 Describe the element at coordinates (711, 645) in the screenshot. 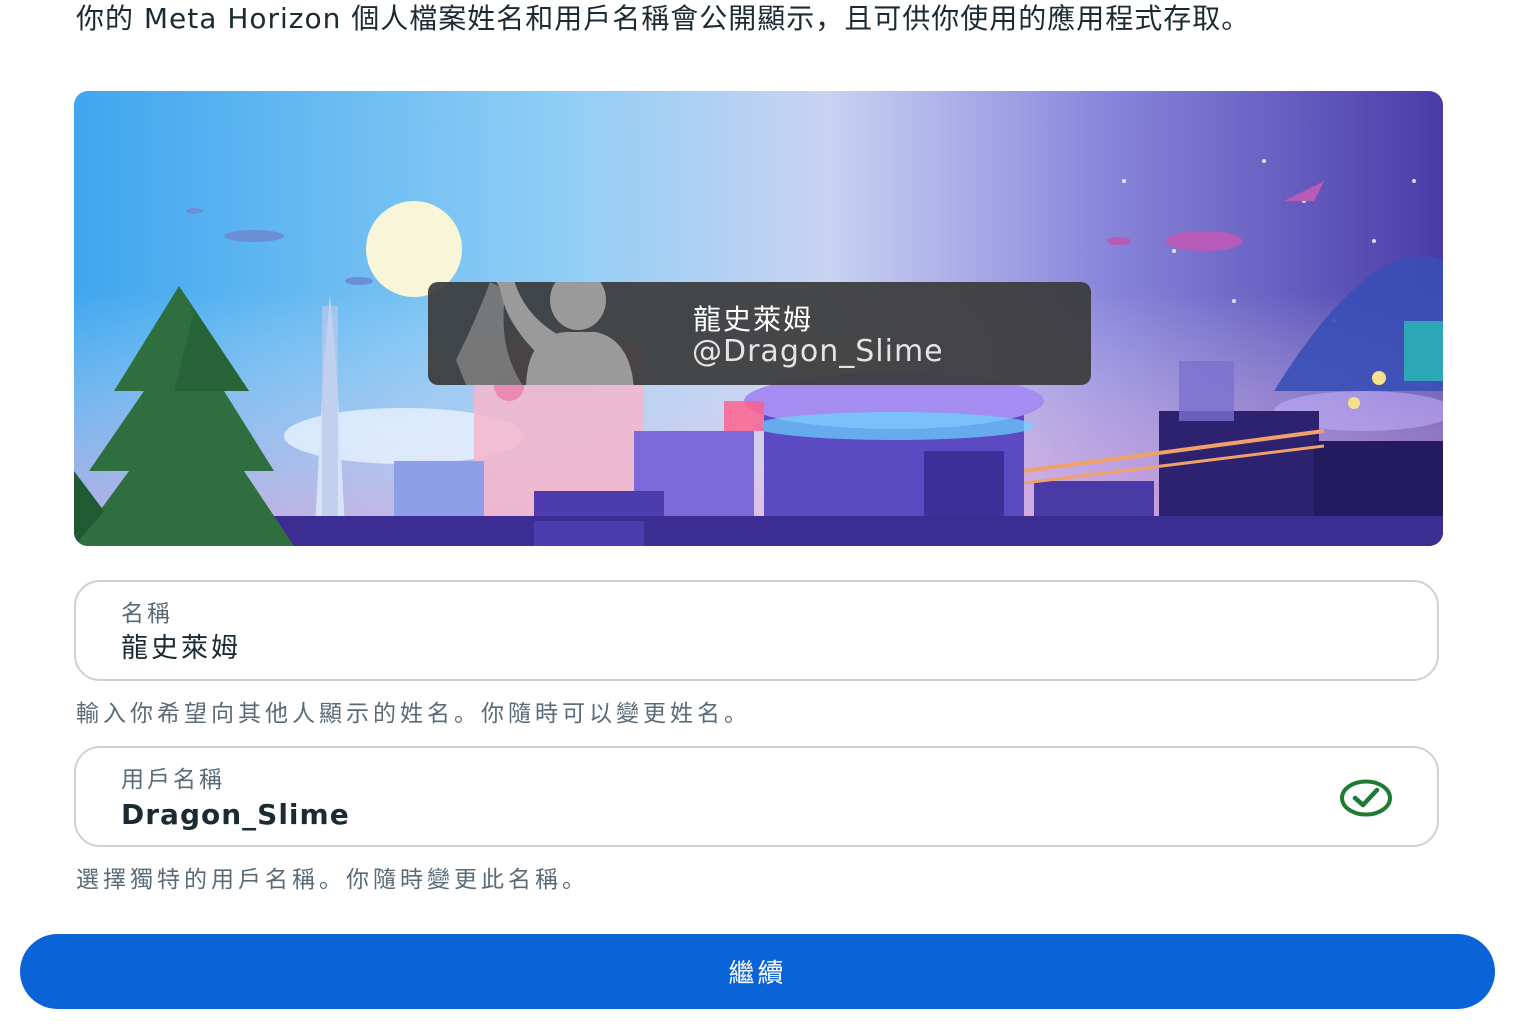

I see `name-input` at that location.